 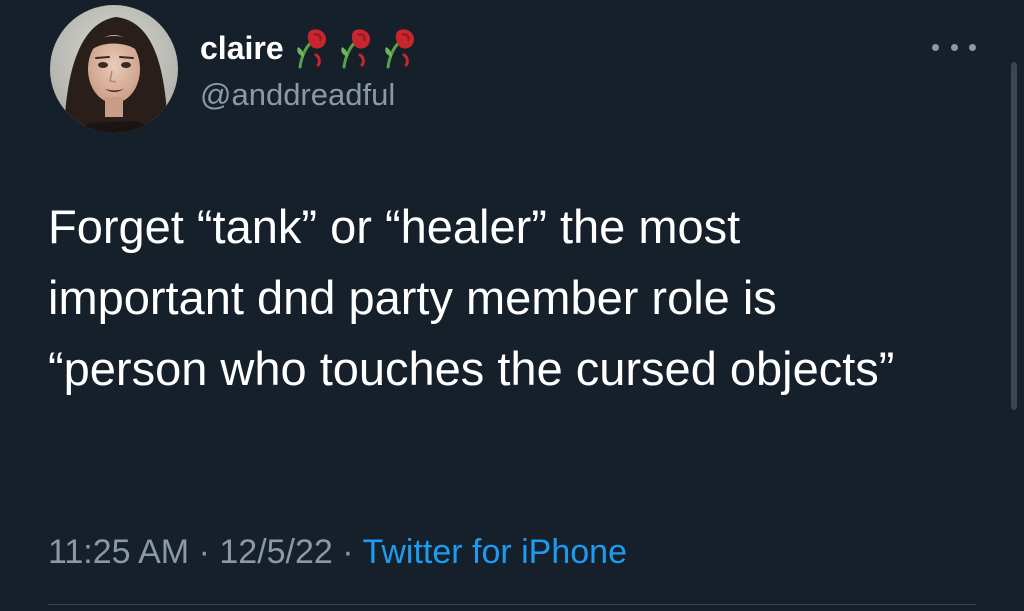 What do you see at coordinates (337, 552) in the screenshot?
I see `tweet-metadata: 11:25 AM · 12/5/22 · Twitter for iPhone` at bounding box center [337, 552].